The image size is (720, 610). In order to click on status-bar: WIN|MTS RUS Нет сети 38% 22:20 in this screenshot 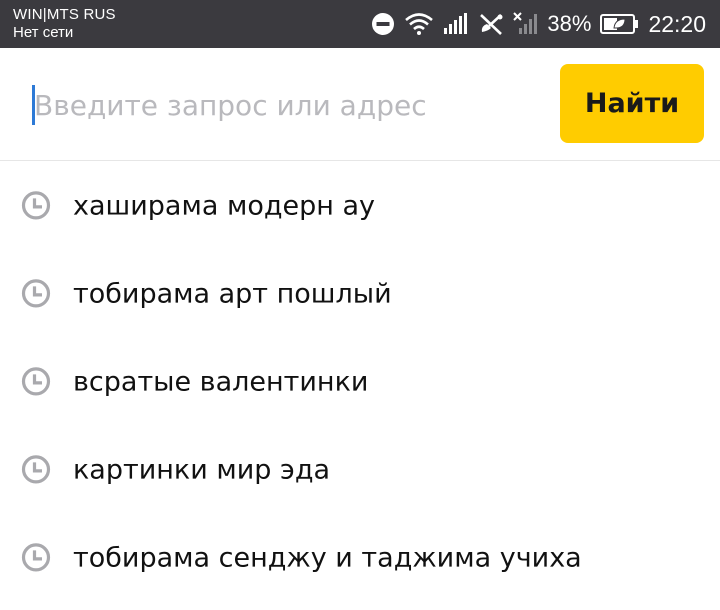, I will do `click(360, 24)`.